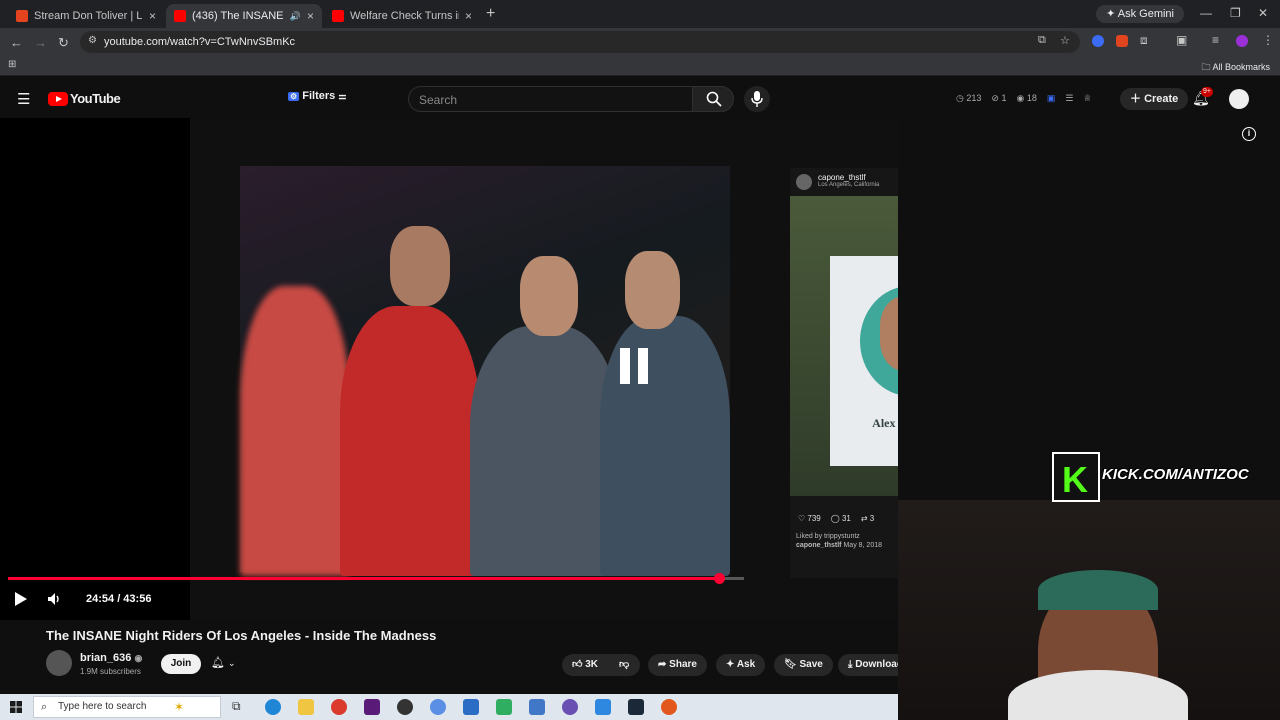  I want to click on youtube-logo-text: YouTube, so click(95, 98).